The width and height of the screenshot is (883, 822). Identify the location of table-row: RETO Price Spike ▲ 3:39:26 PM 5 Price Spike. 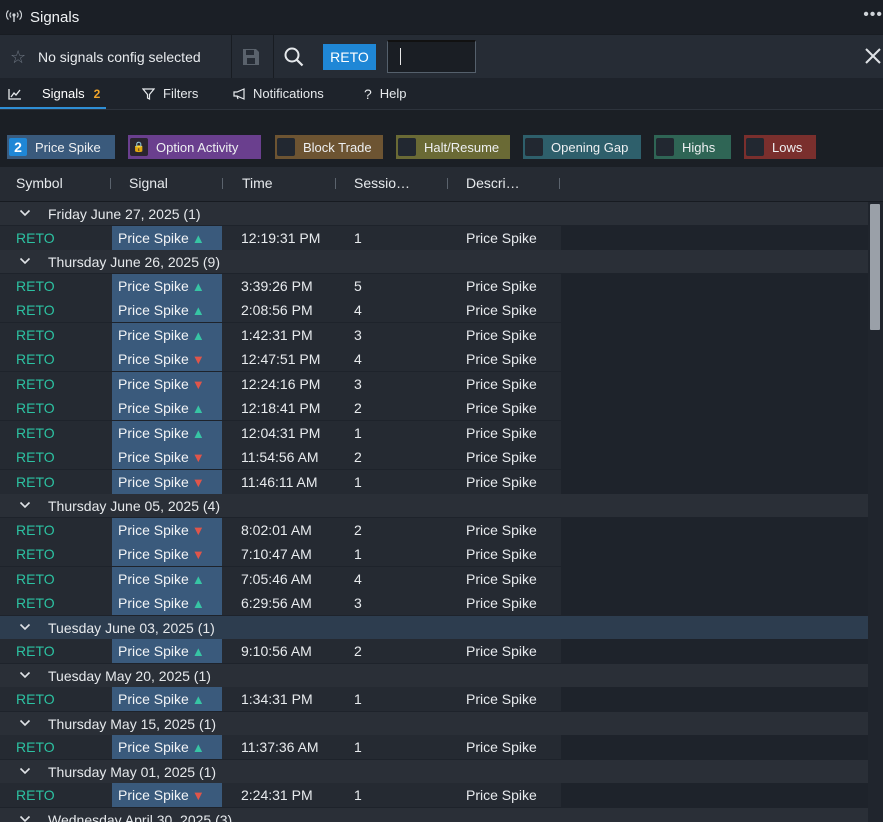
(434, 285).